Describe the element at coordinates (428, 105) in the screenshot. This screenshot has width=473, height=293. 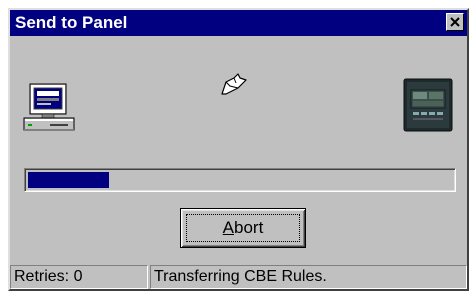
I see `fire-panel-icon` at that location.